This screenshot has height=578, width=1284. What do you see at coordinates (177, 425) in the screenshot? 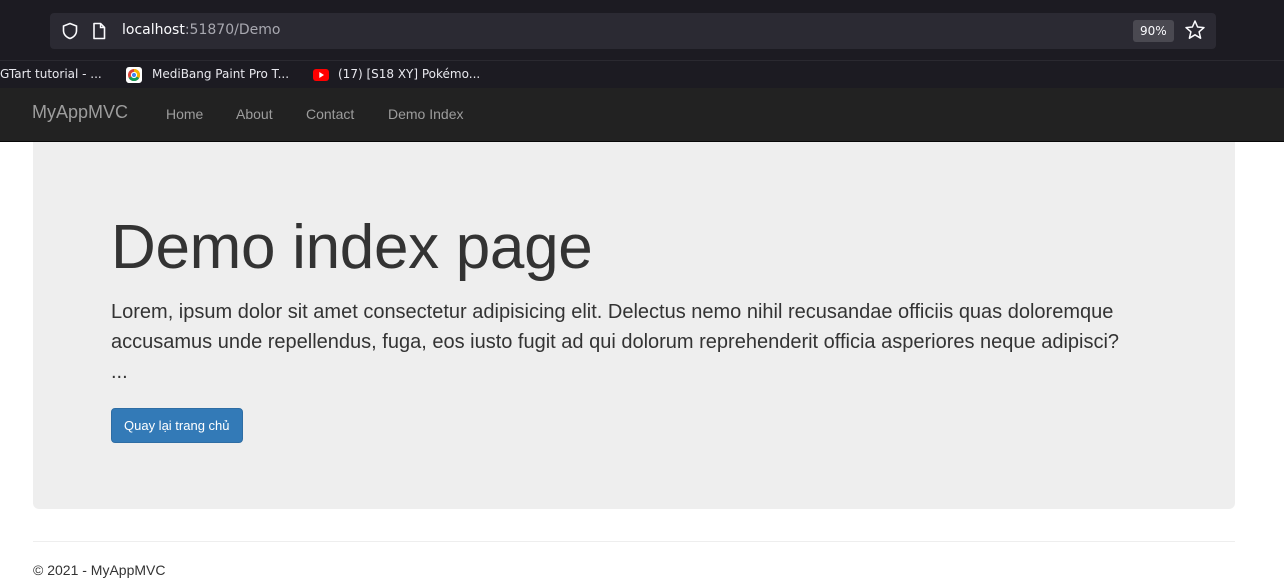
I see `back-home-button: Quay lại trang chủ` at bounding box center [177, 425].